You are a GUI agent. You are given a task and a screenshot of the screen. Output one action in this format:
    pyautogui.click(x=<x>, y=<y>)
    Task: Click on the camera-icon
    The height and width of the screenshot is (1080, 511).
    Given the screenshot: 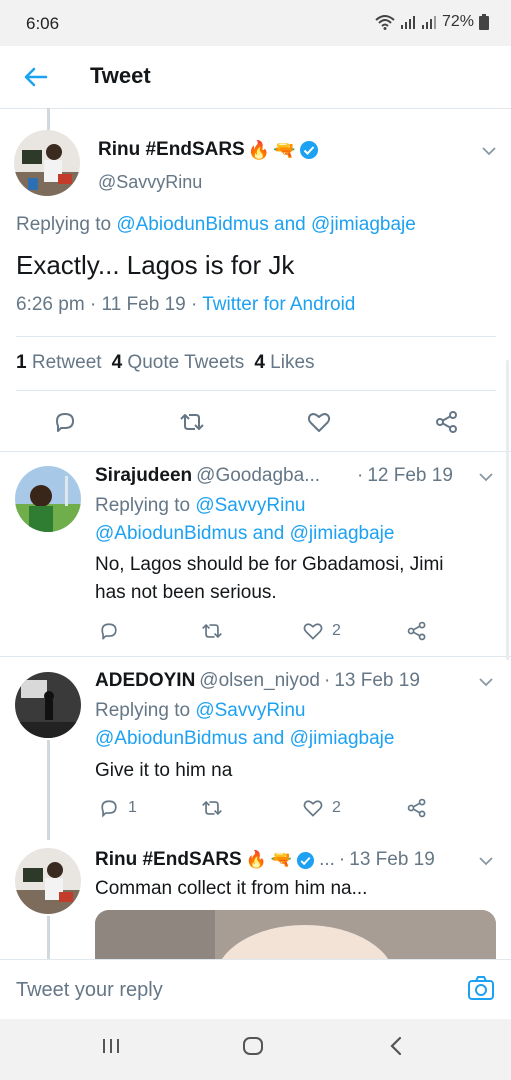 What is the action you would take?
    pyautogui.click(x=481, y=988)
    